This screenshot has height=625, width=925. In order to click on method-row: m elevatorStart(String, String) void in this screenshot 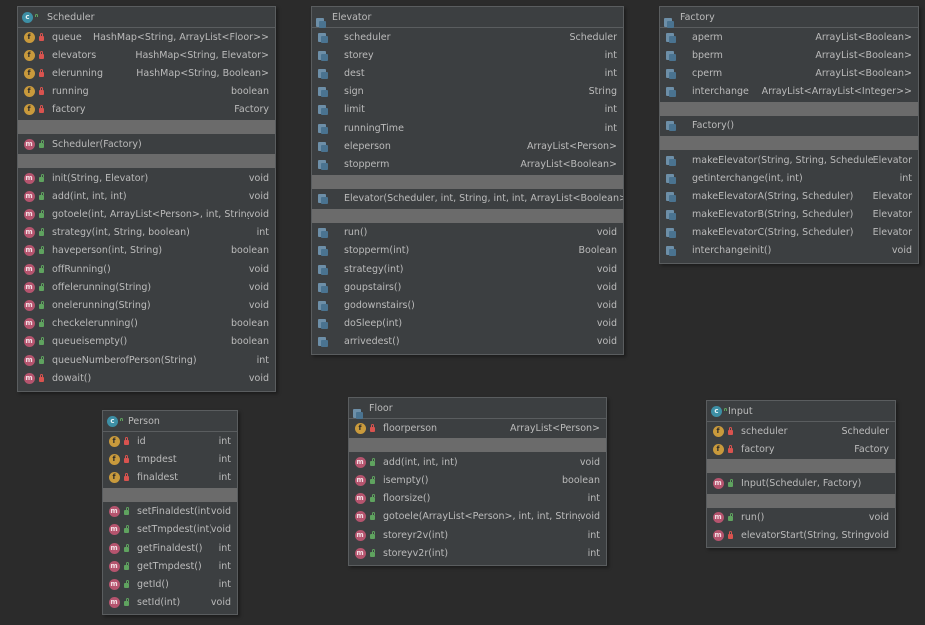, I will do `click(801, 536)`.